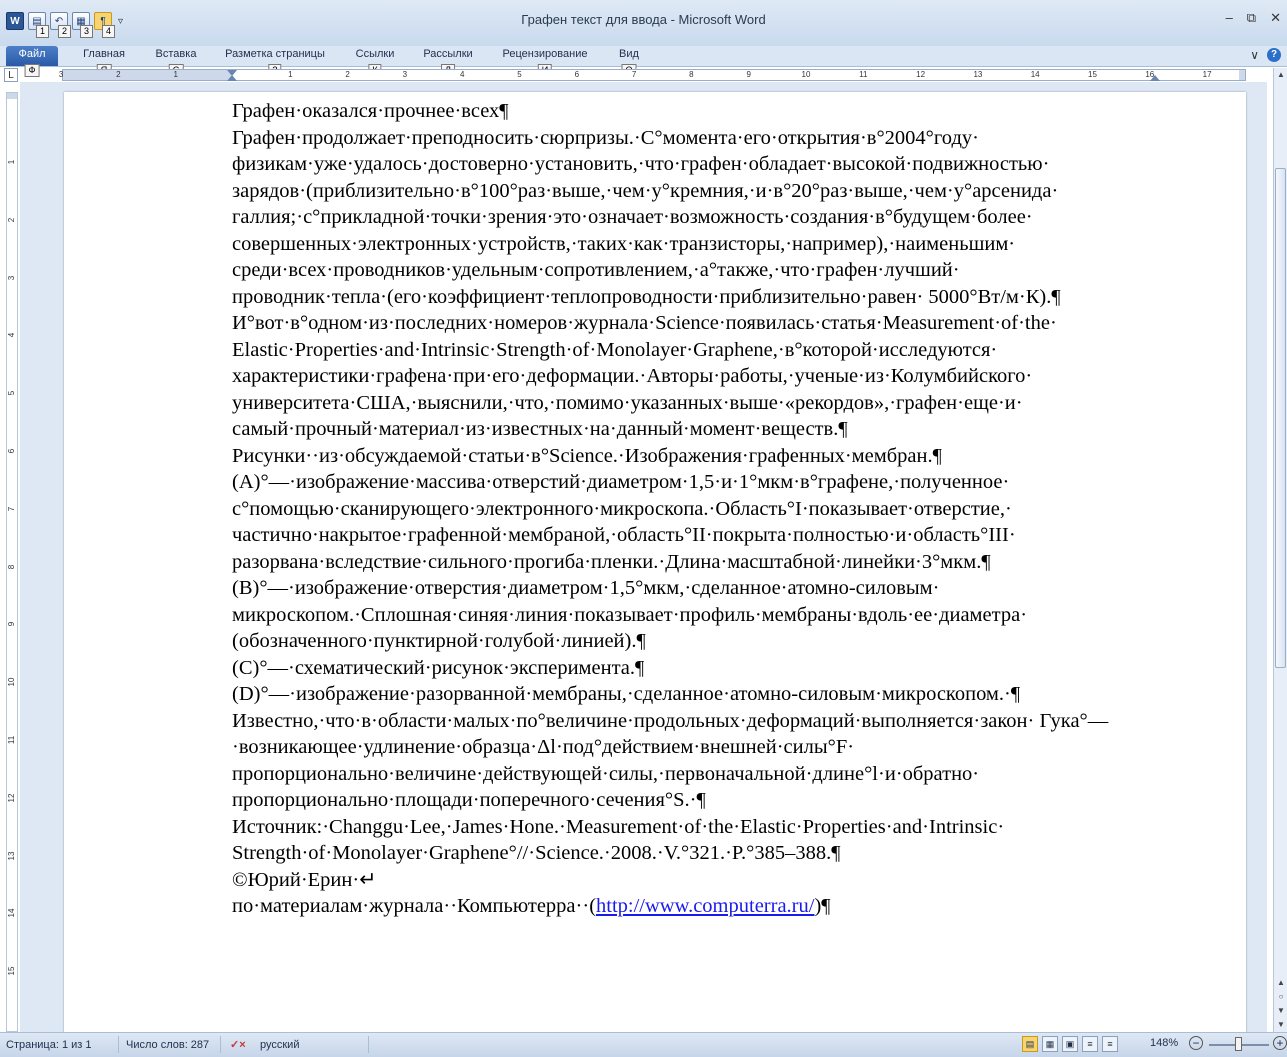 This screenshot has width=1287, height=1057. I want to click on tab-label: Рецензирование, so click(545, 54).